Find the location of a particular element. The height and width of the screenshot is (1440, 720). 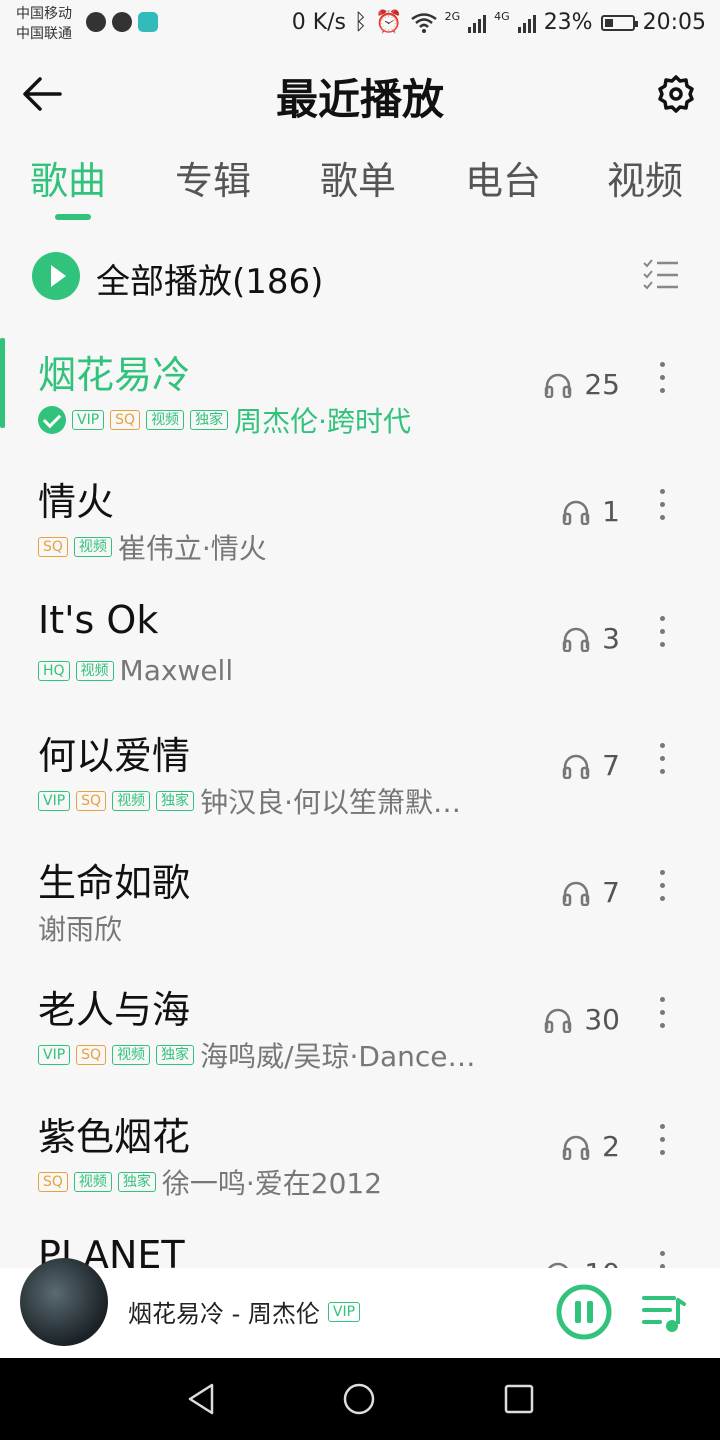

page-title: 最近播放 is located at coordinates (359, 99).